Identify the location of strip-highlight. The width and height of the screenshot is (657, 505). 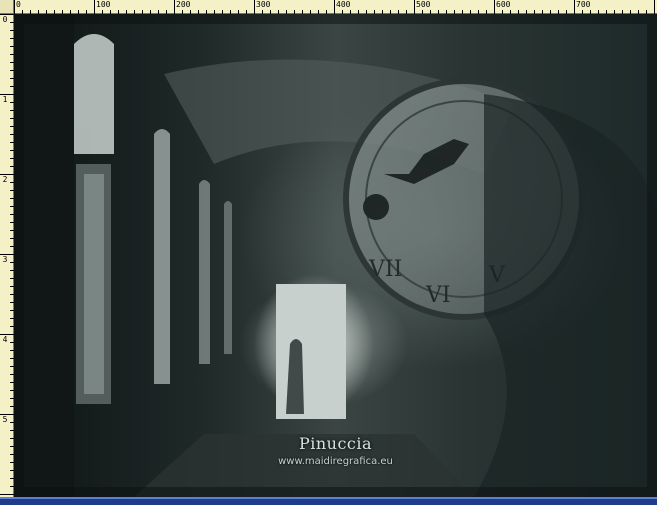
(328, 498).